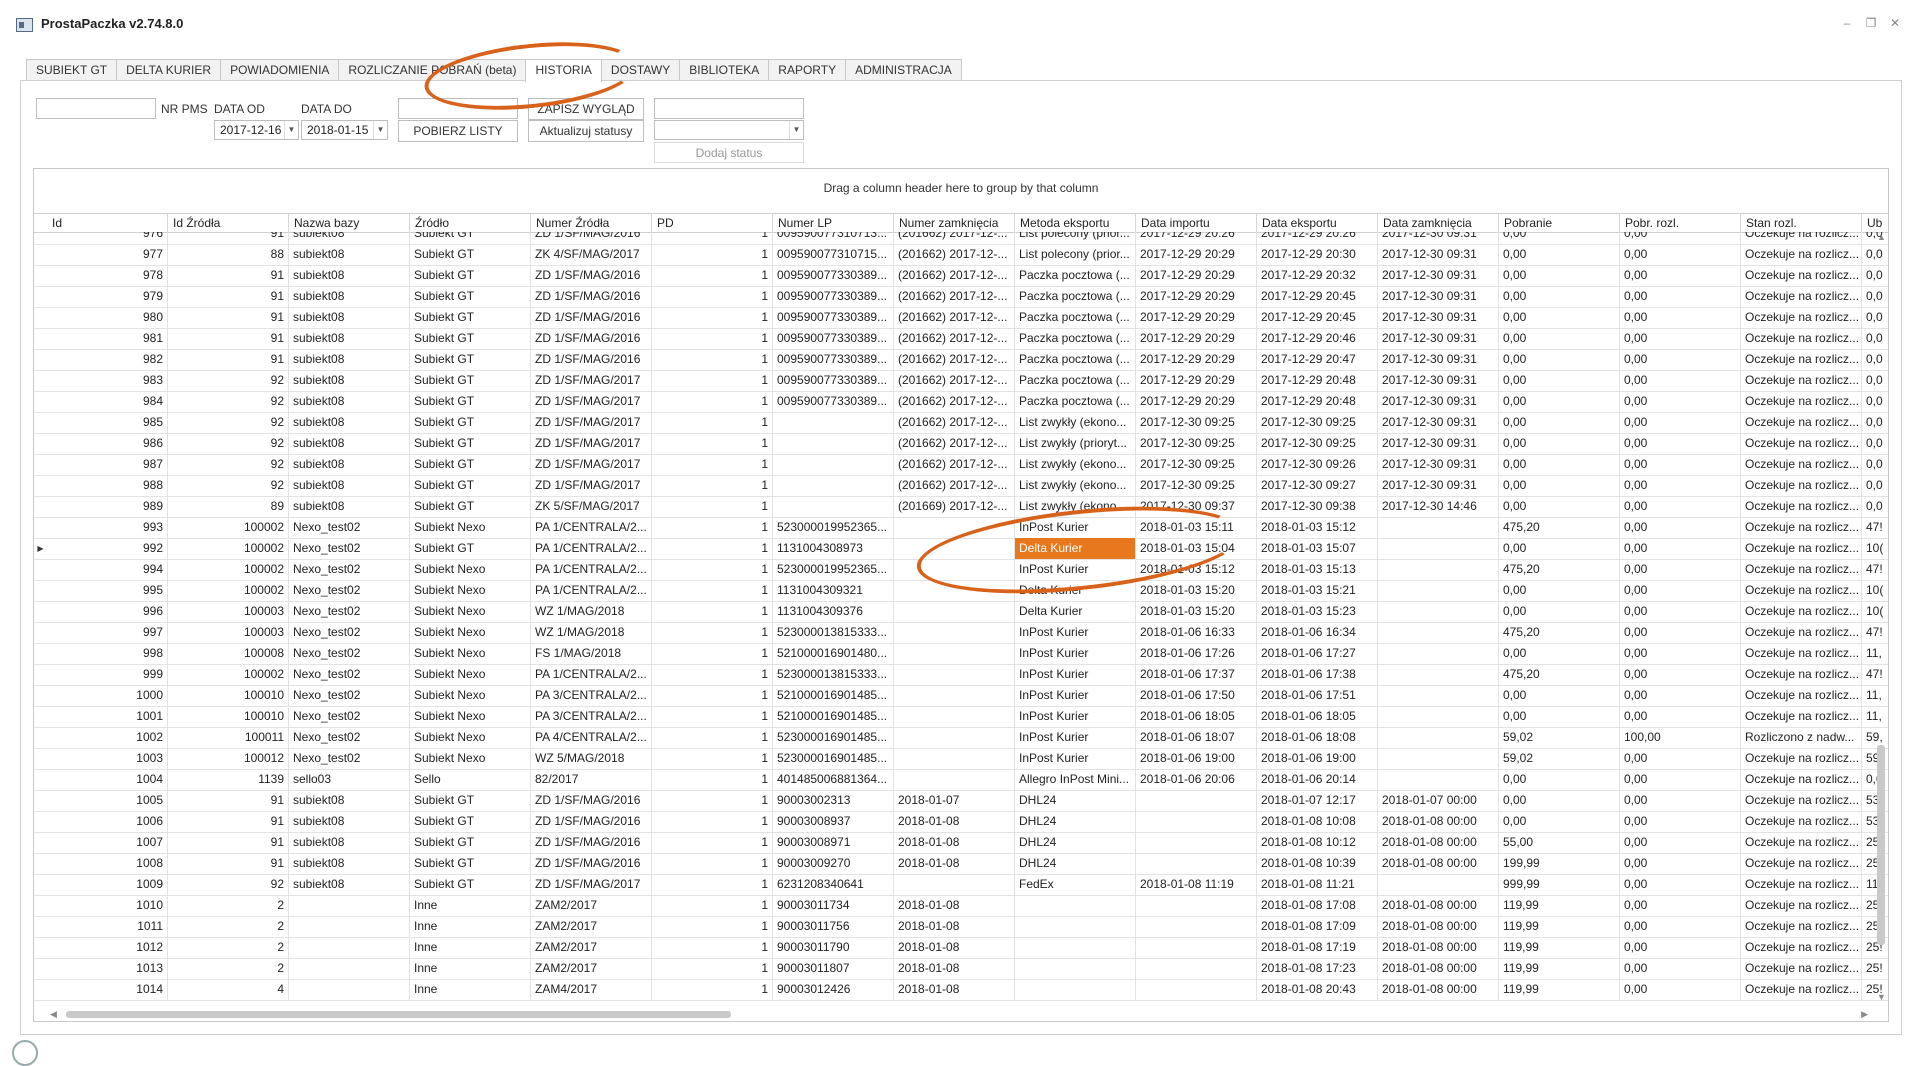 Image resolution: width=1920 pixels, height=1066 pixels. What do you see at coordinates (1438, 653) in the screenshot?
I see `col-data-zamkniecia-cell` at bounding box center [1438, 653].